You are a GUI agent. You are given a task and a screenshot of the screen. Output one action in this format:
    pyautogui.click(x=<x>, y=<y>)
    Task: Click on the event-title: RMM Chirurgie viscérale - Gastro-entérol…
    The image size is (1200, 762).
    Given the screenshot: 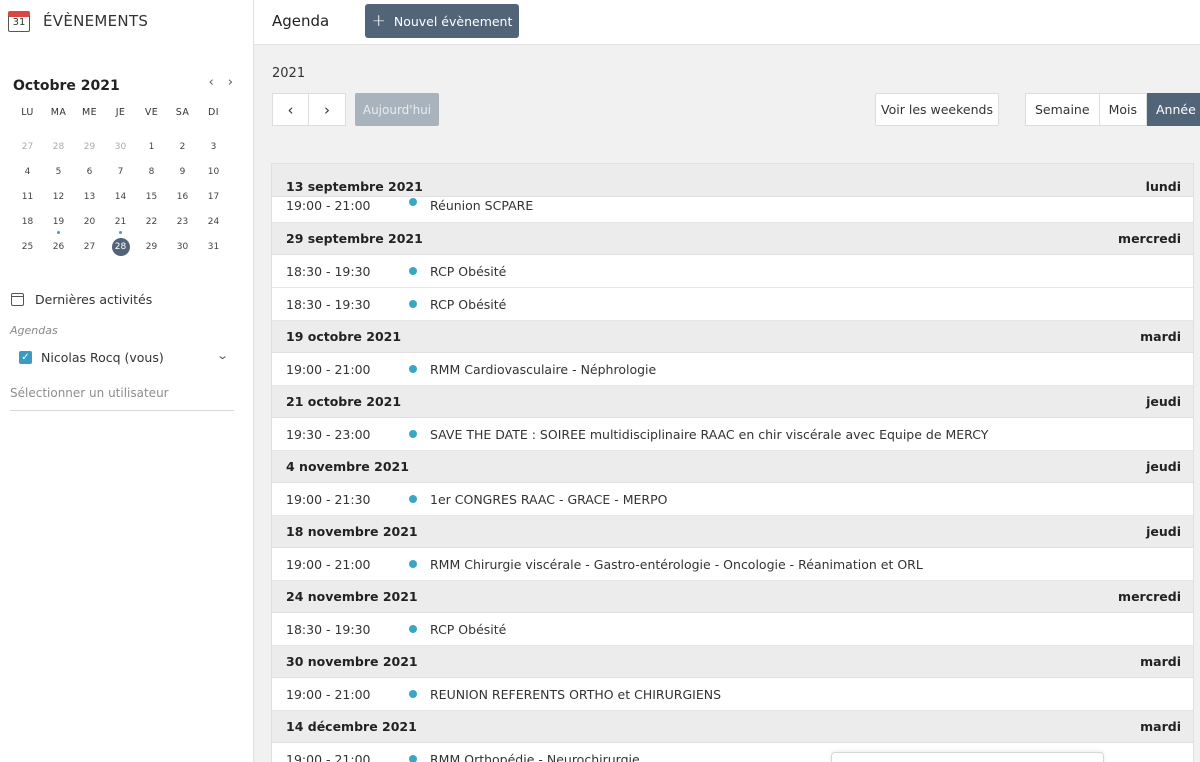 What is the action you would take?
    pyautogui.click(x=676, y=564)
    